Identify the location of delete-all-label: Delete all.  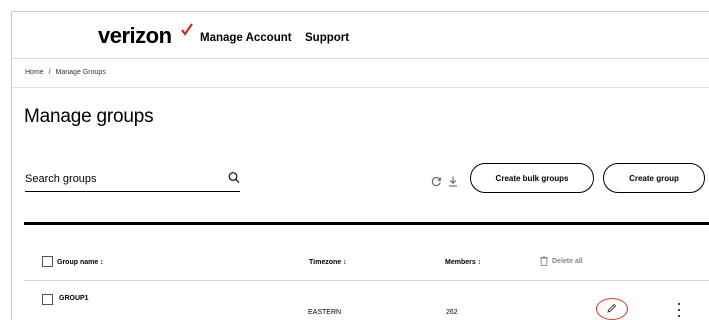
(567, 261).